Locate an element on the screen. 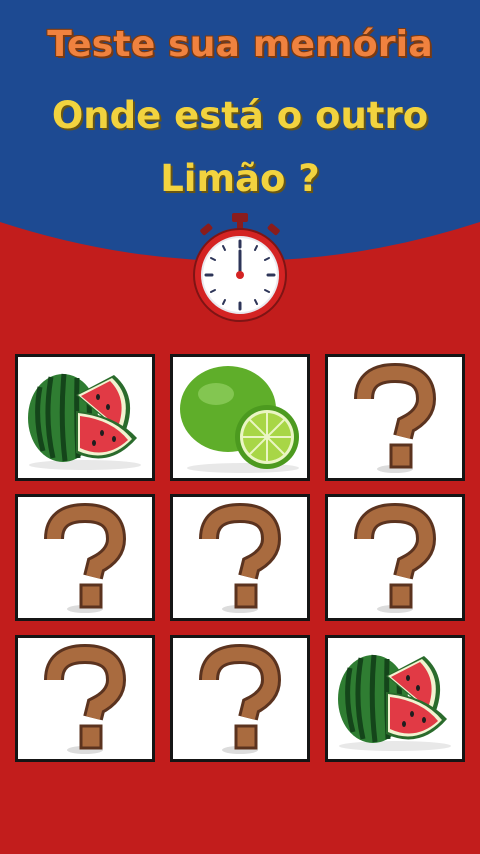 The image size is (480, 854). card-lime is located at coordinates (240, 417).